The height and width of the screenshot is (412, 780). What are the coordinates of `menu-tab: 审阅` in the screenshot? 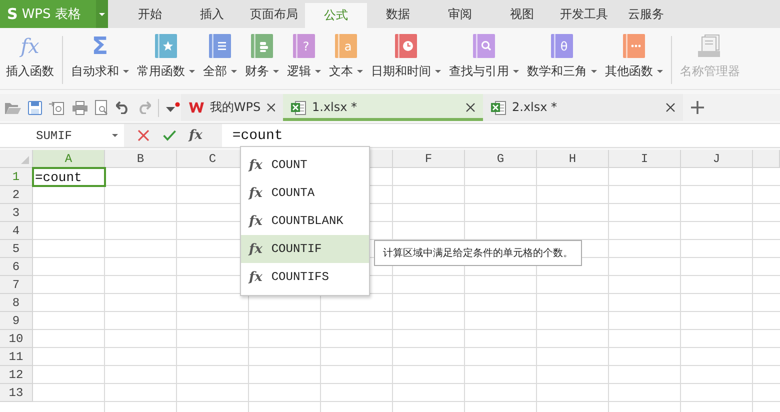 It's located at (460, 14).